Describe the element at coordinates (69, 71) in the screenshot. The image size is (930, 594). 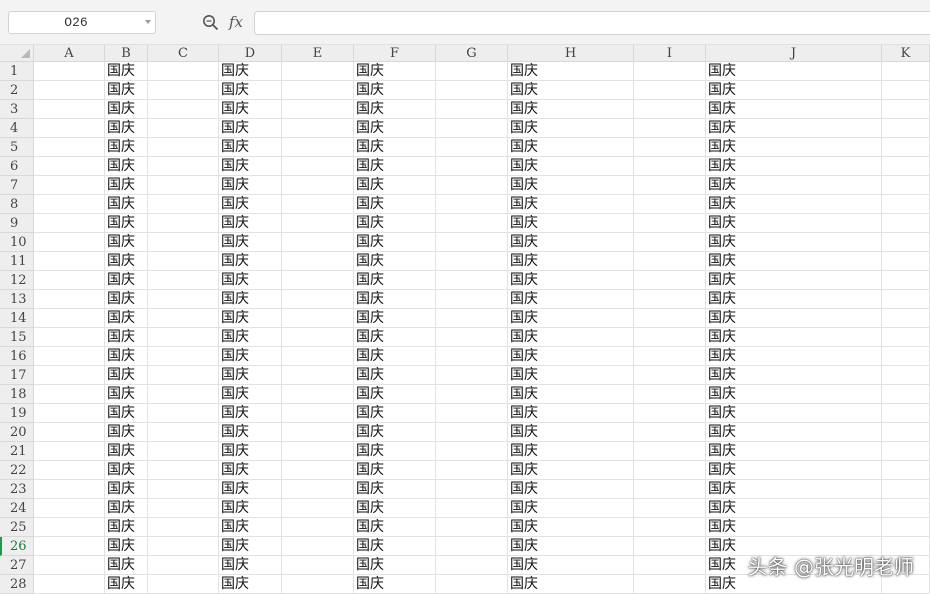
I see `cell-a1` at that location.